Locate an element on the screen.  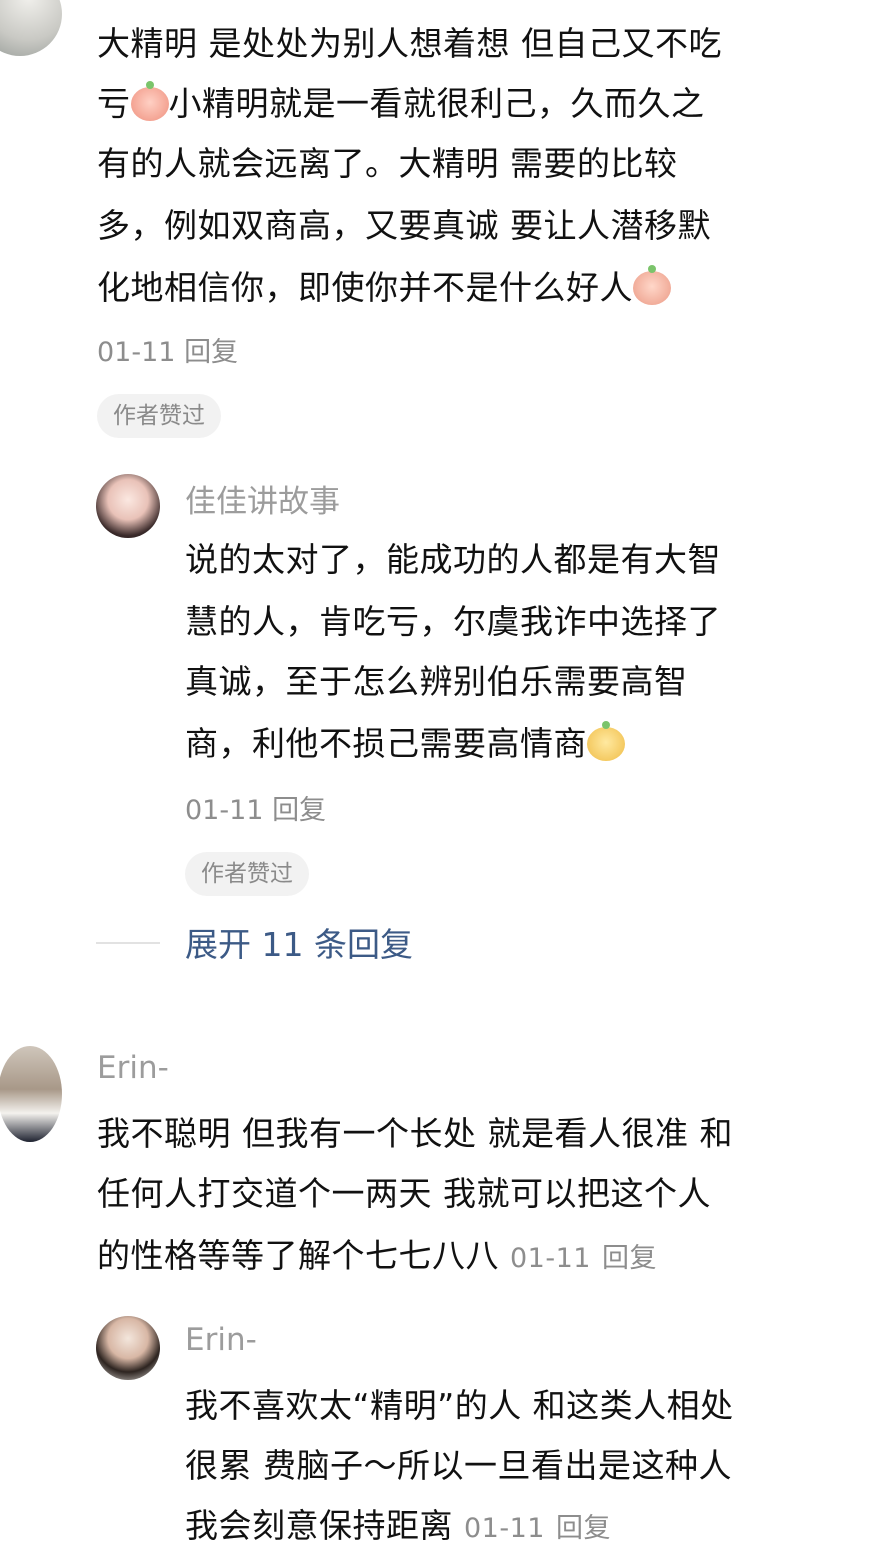
expand-replies-button: 展开 11 条回复 is located at coordinates (299, 942).